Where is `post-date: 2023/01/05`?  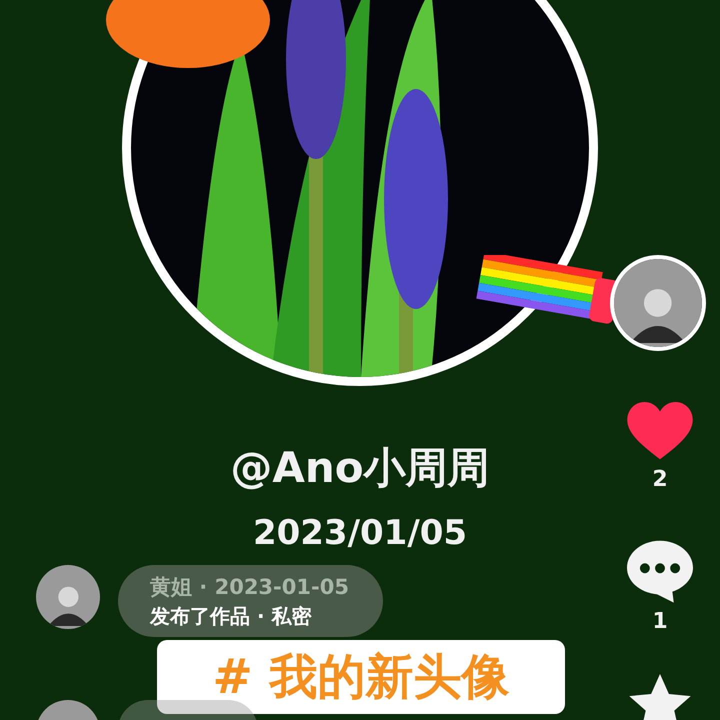 post-date: 2023/01/05 is located at coordinates (360, 533).